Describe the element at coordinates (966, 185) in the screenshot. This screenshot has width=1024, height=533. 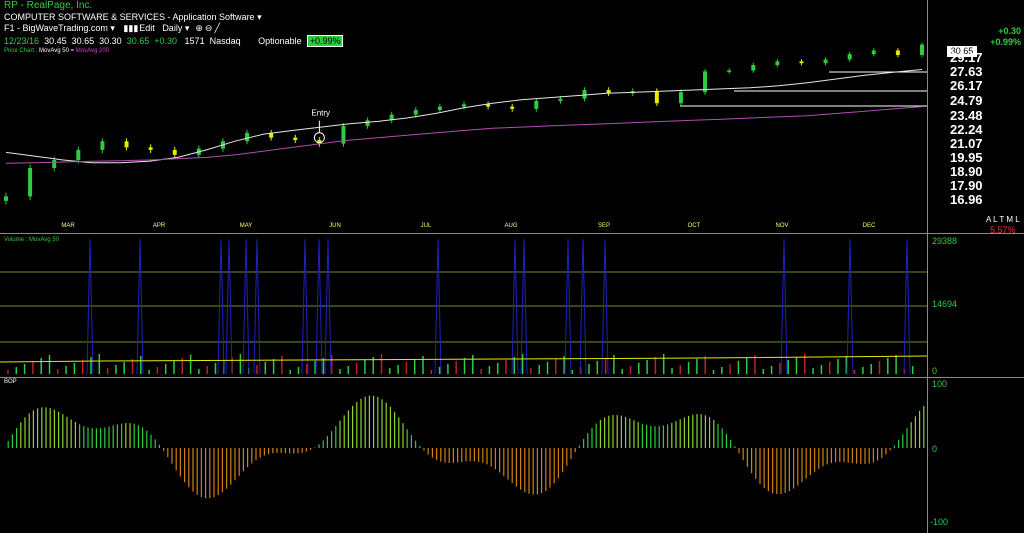
I see `price-tick-label: 17.90` at that location.